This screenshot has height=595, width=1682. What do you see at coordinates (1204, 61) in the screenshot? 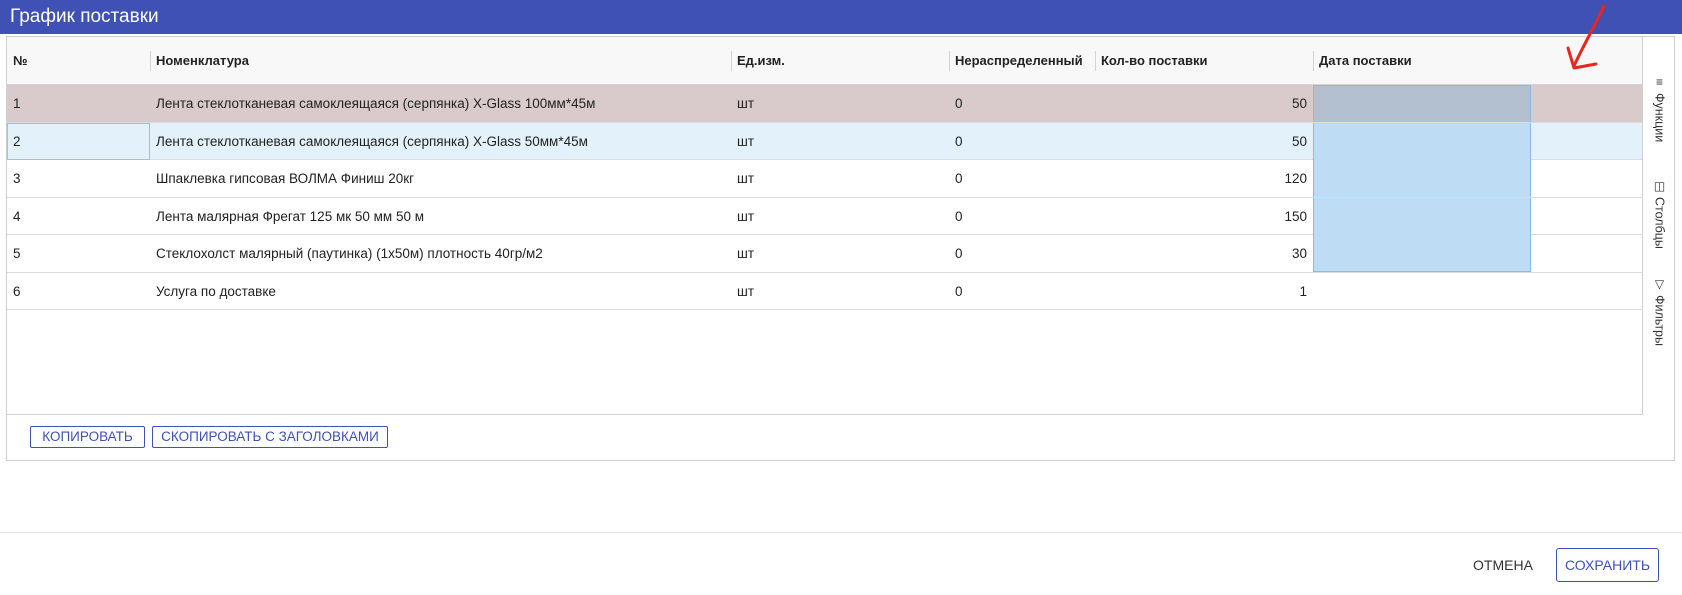
I see `col-header-quantity: Кол-во поставки` at bounding box center [1204, 61].